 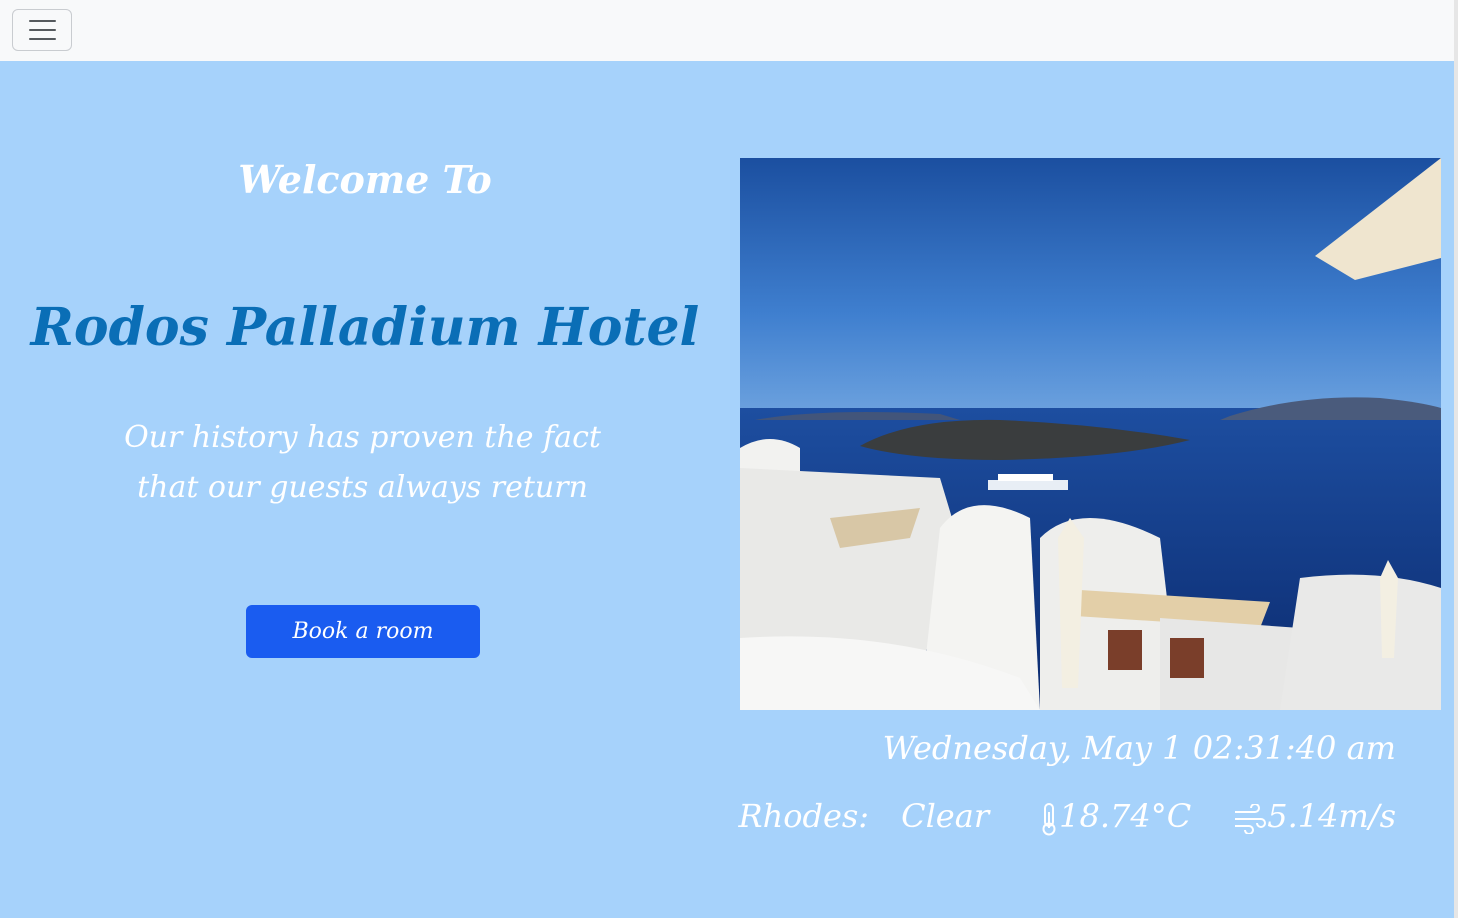 I want to click on thermometer-icon, so click(x=1049, y=816).